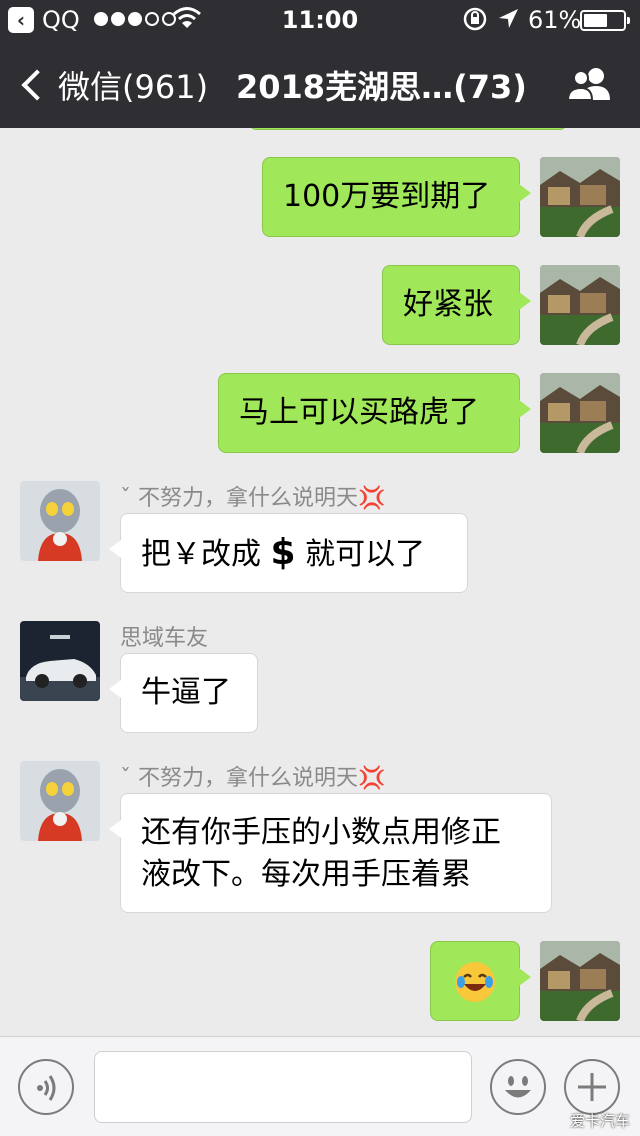 This screenshot has height=1136, width=640. Describe the element at coordinates (475, 981) in the screenshot. I see `laughing-crying-emoji-icon` at that location.